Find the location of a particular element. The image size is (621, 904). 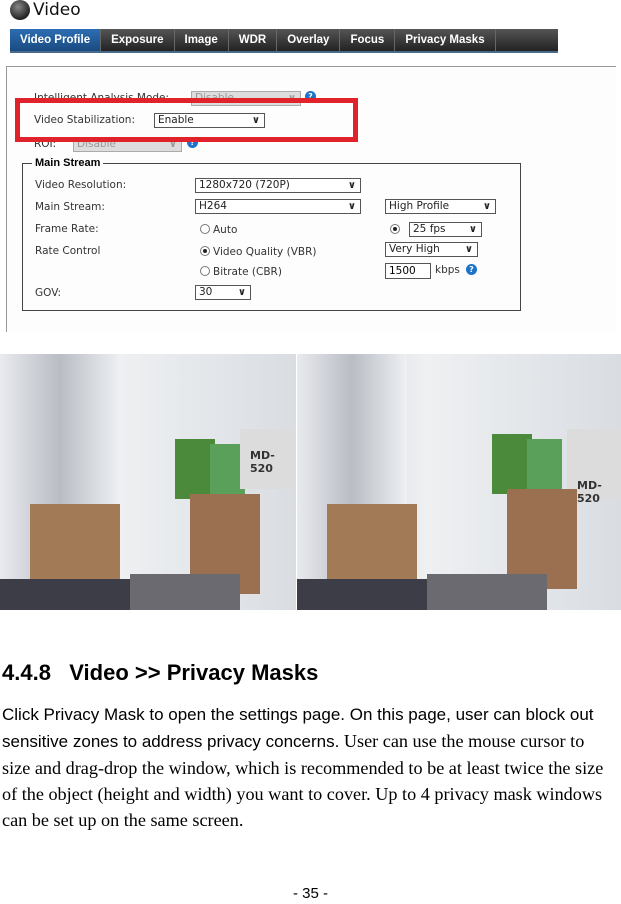

tab-overlay: Overlay is located at coordinates (309, 40).